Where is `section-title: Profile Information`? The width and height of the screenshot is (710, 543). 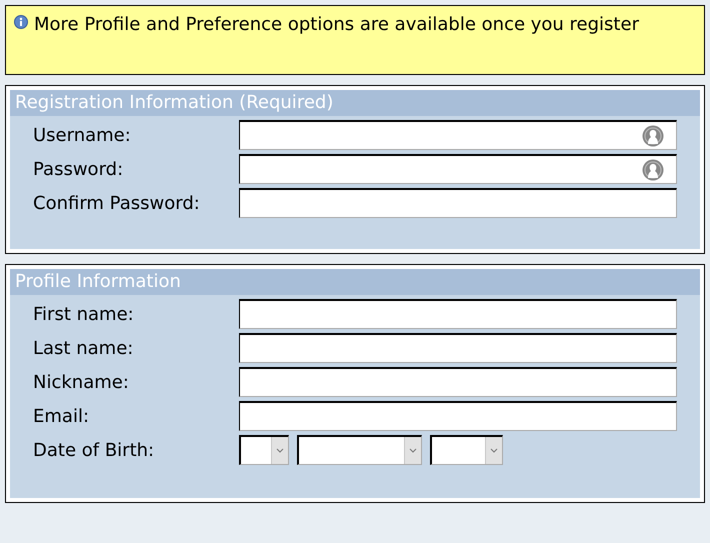 section-title: Profile Information is located at coordinates (355, 282).